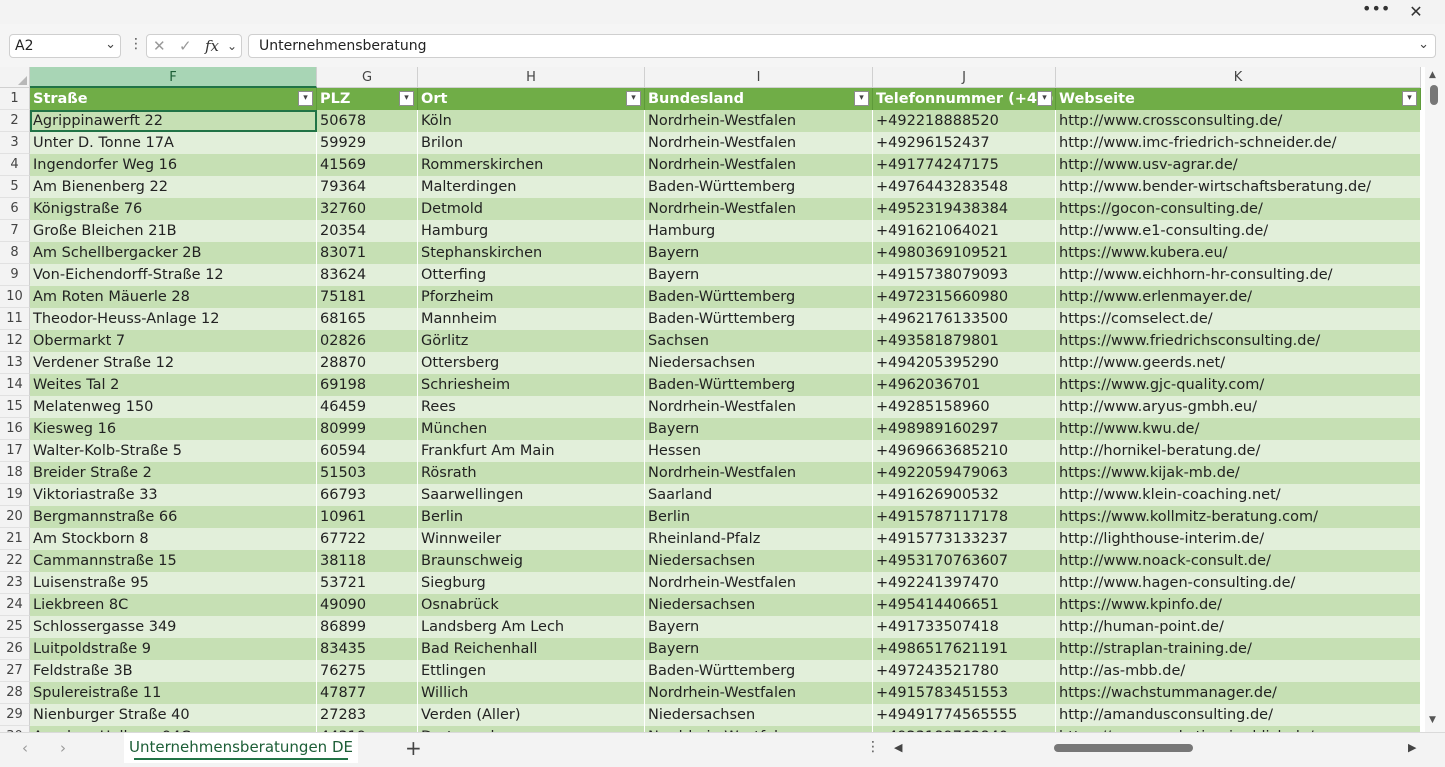  I want to click on row-header-2: 2, so click(15, 121).